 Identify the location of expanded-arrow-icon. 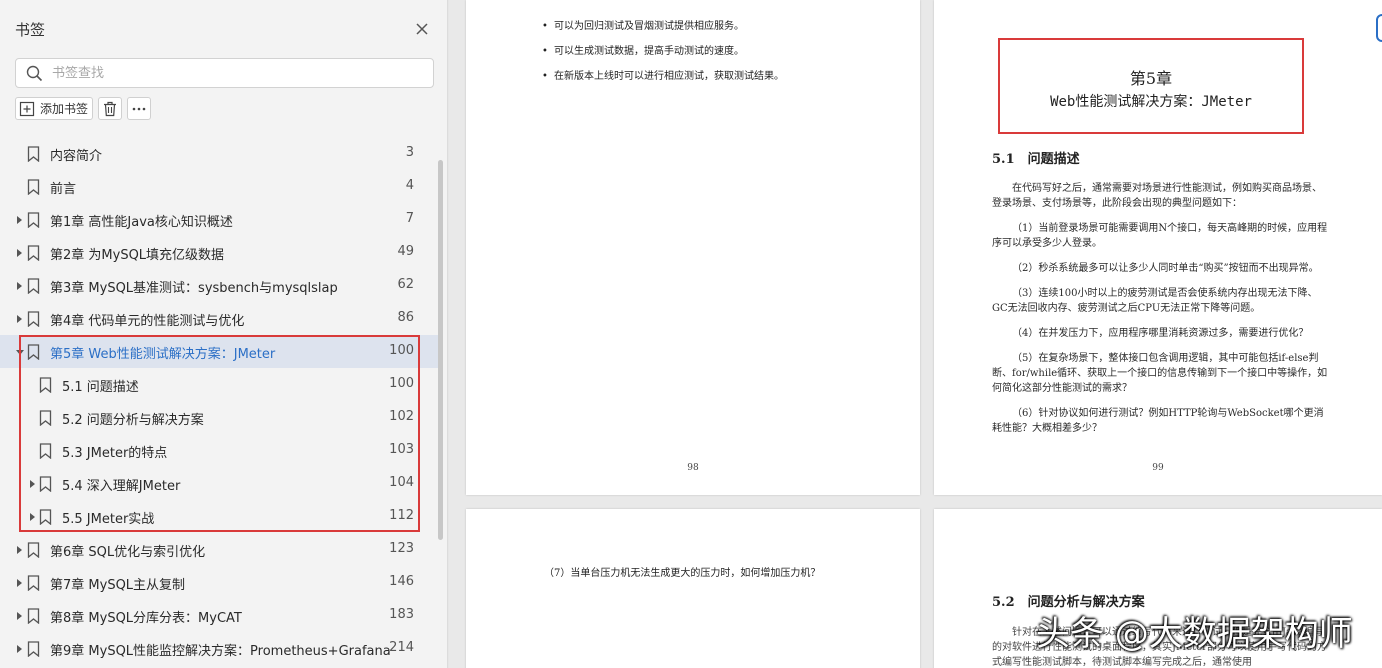
(20, 352).